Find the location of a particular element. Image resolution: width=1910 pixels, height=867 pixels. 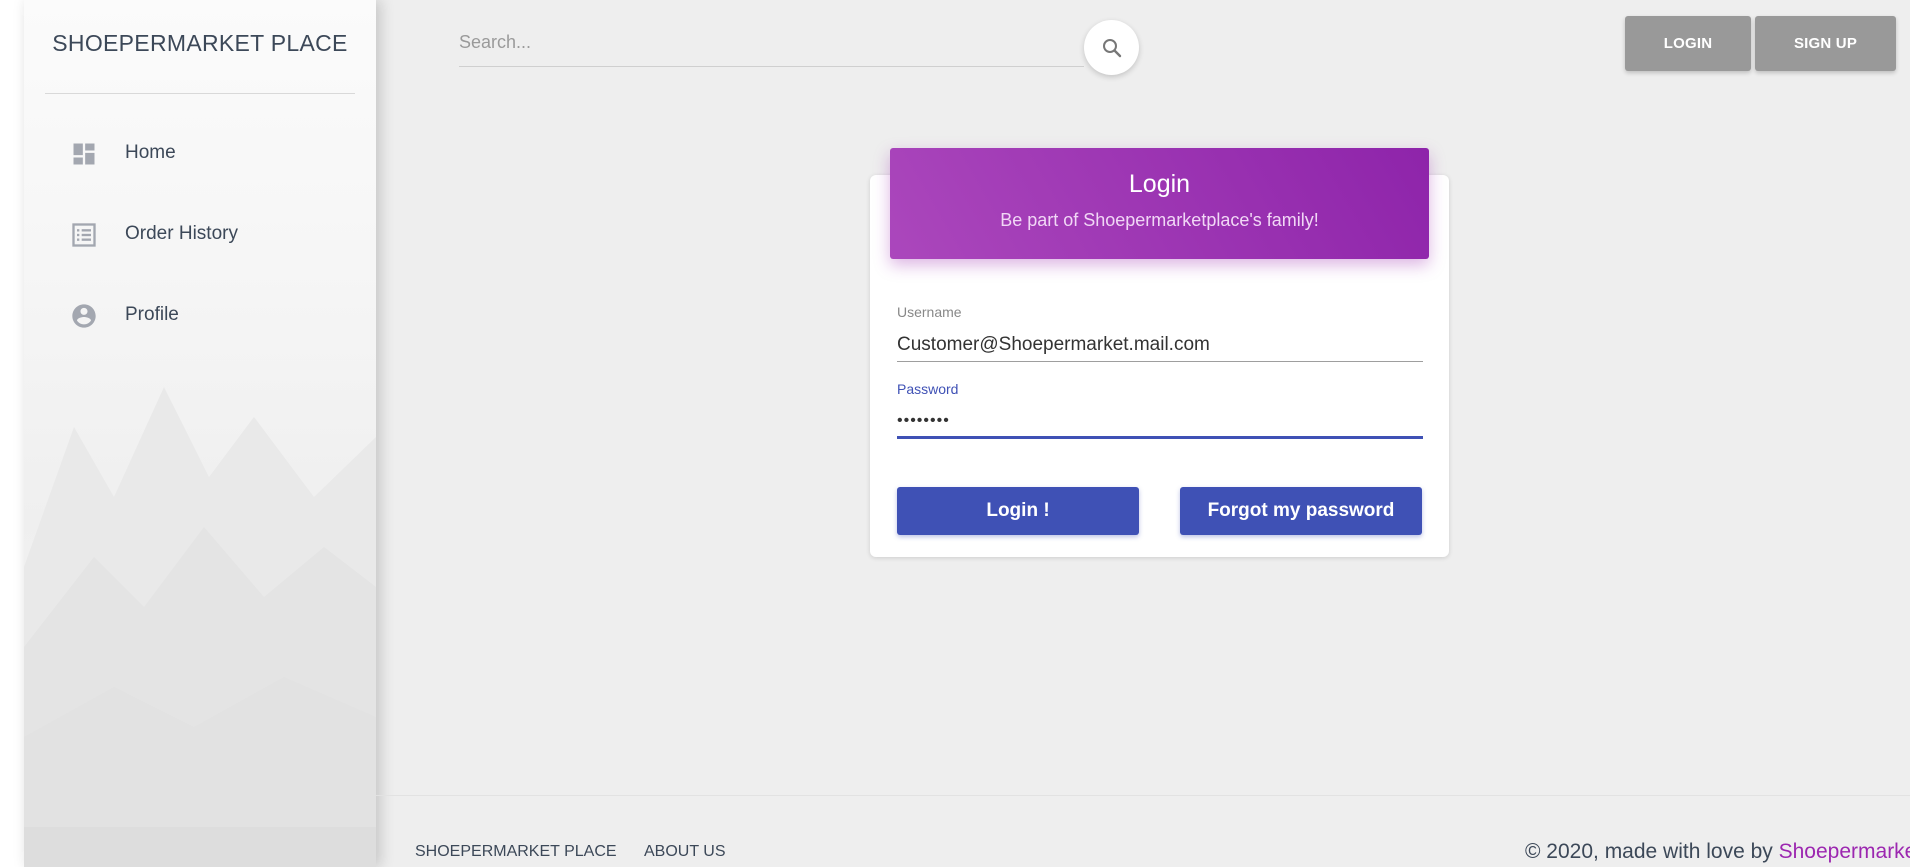

username-input is located at coordinates (1160, 345).